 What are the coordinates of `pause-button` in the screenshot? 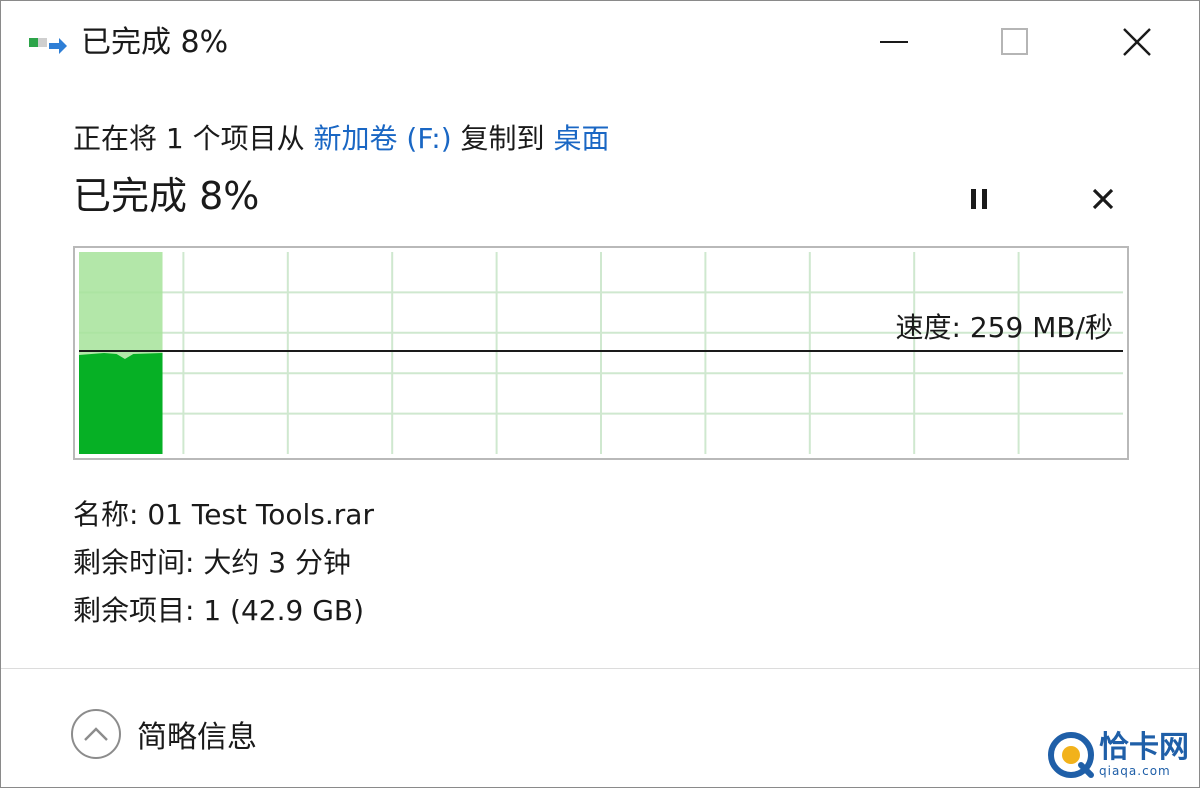 It's located at (979, 199).